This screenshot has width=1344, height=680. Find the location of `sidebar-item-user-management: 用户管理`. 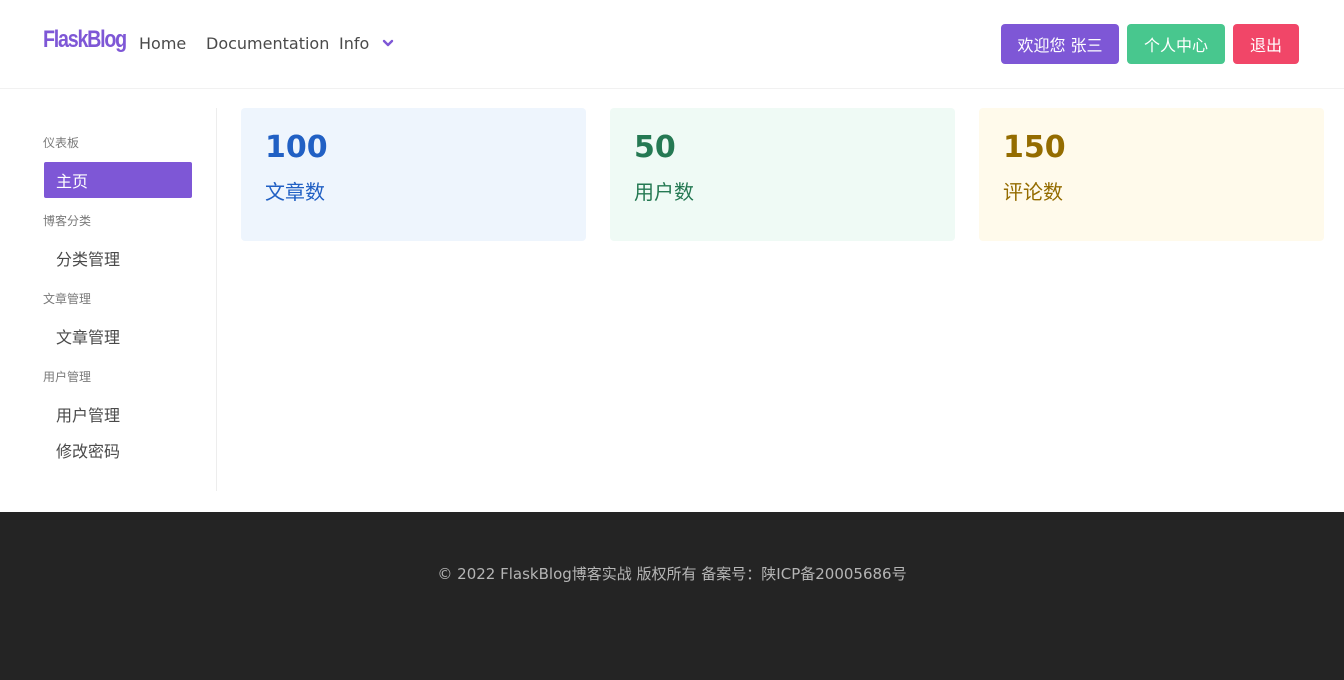

sidebar-item-user-management: 用户管理 is located at coordinates (118, 414).